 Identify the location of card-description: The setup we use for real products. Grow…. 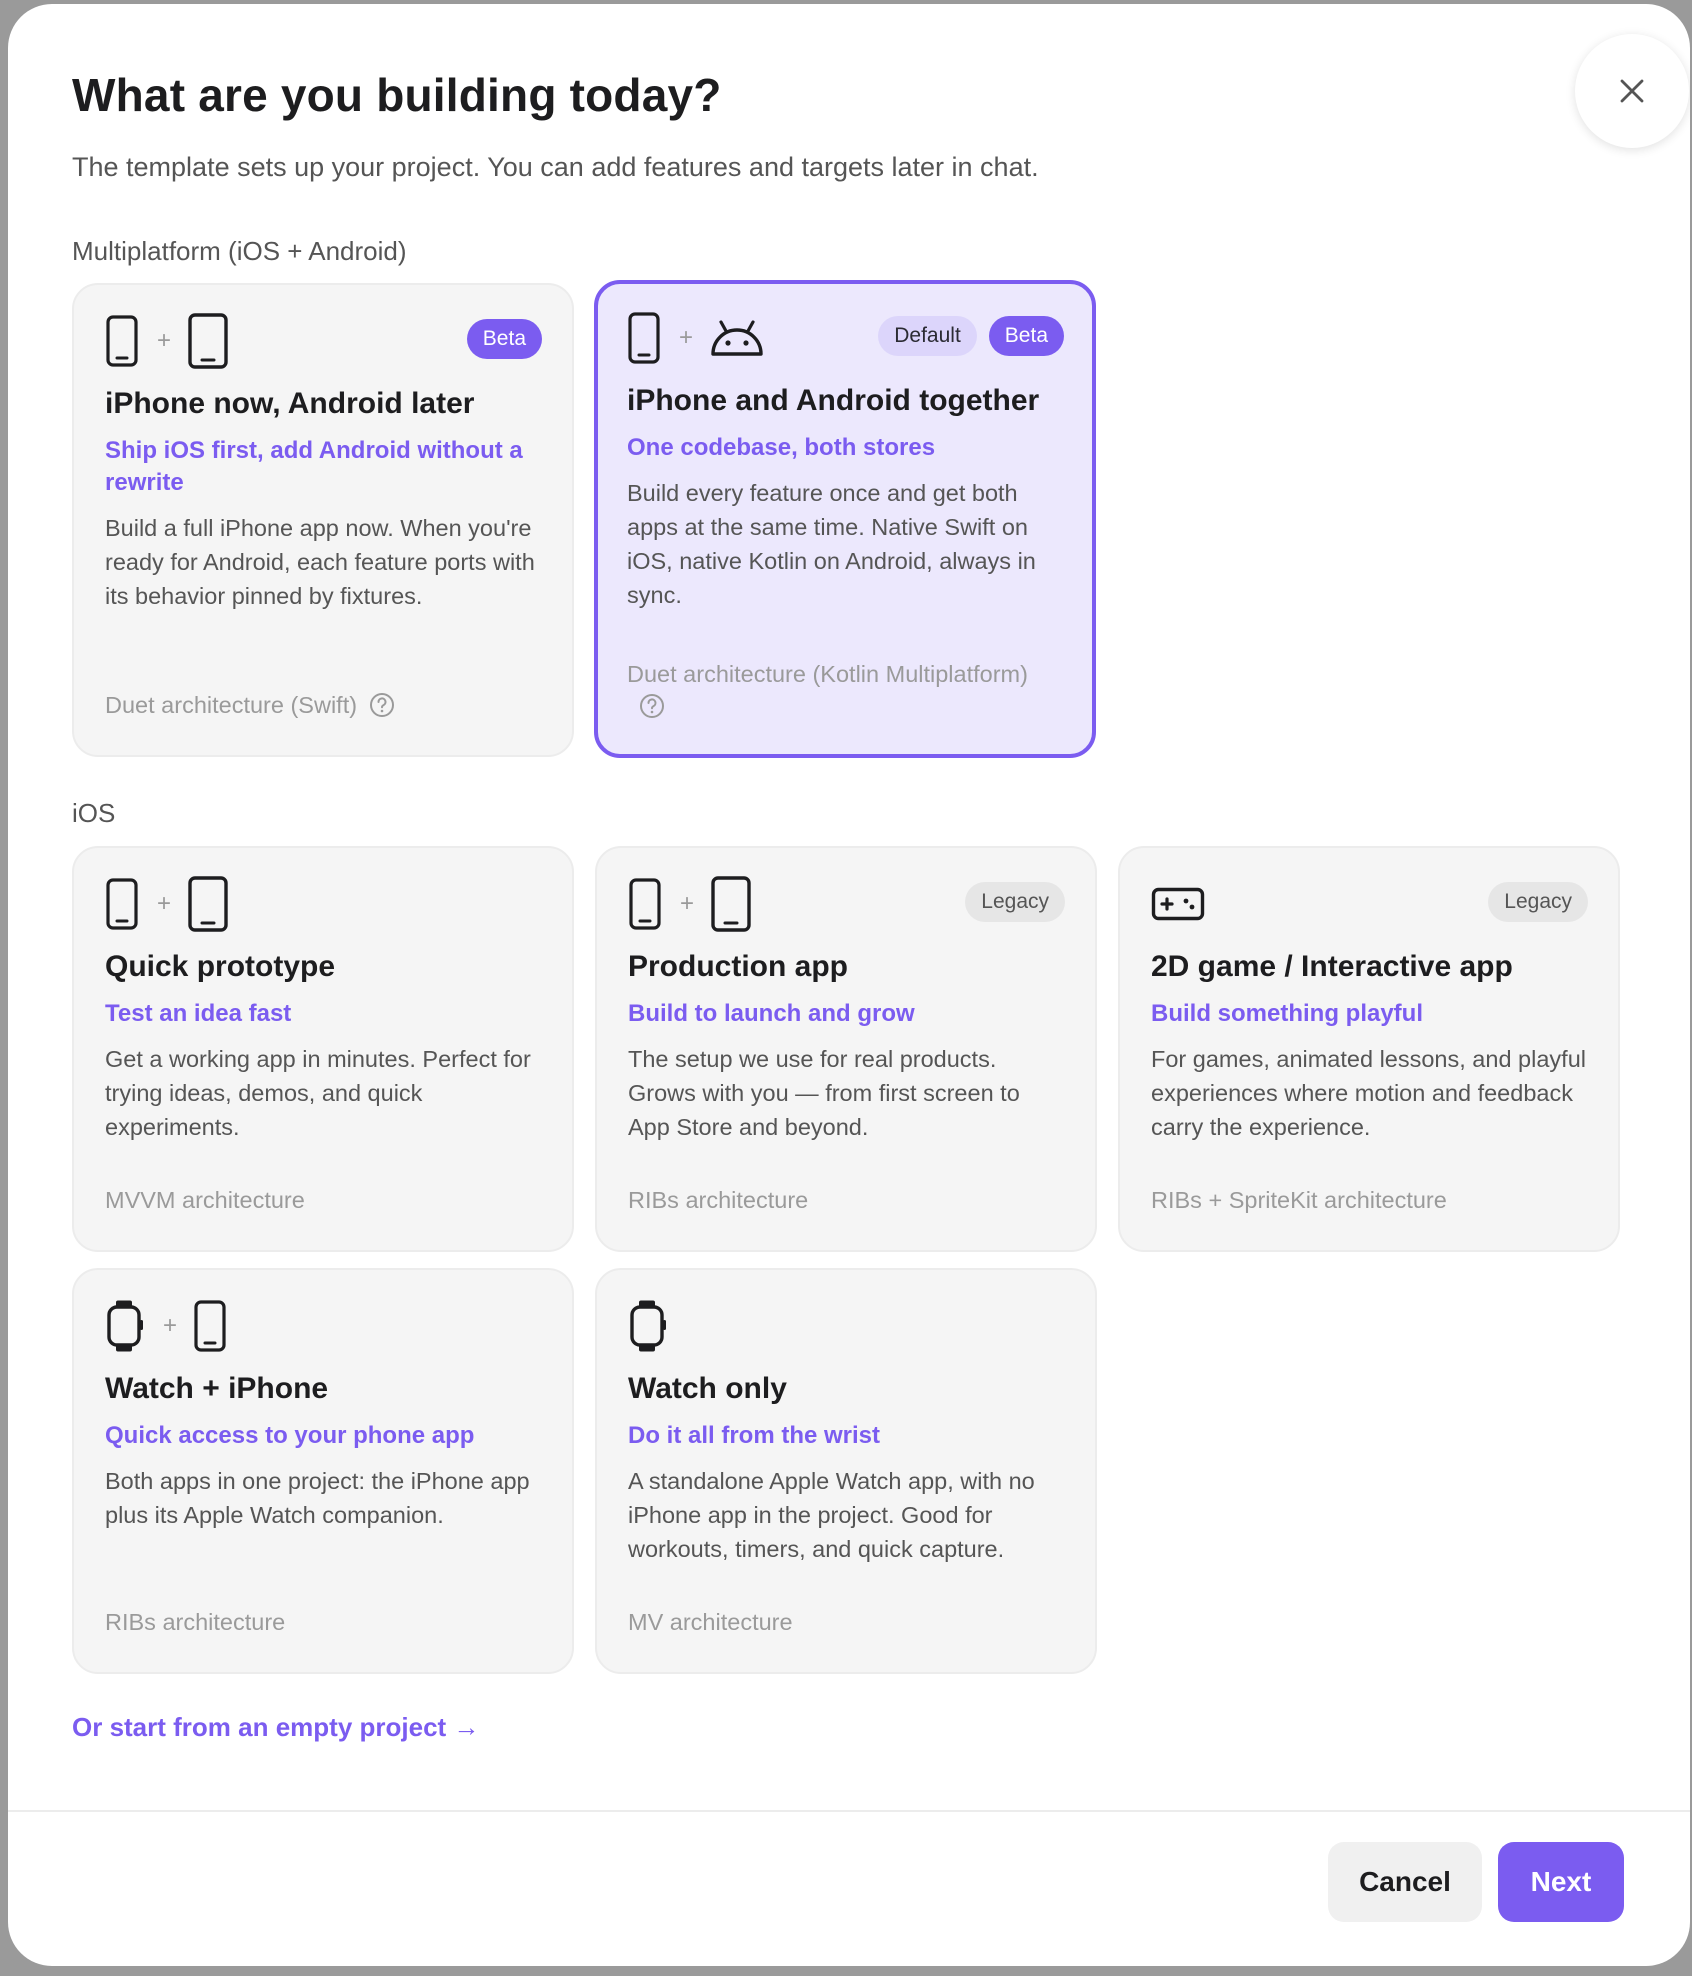
(824, 1093).